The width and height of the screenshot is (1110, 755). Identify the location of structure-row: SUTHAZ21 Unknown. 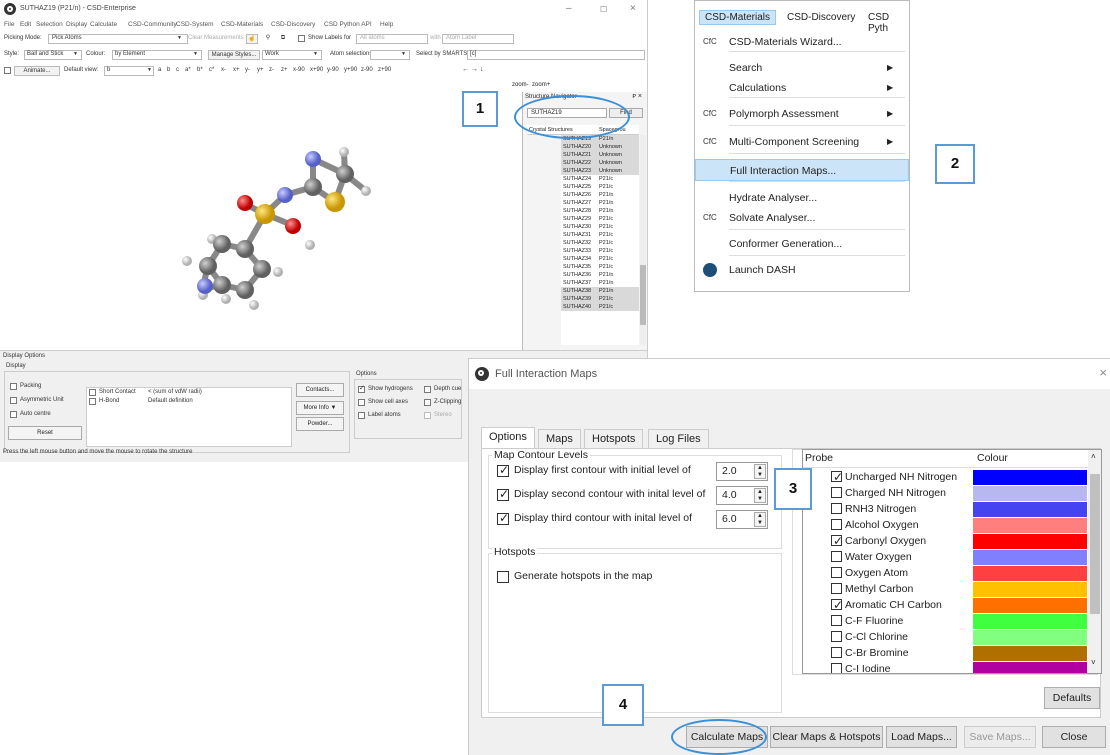
(600, 155).